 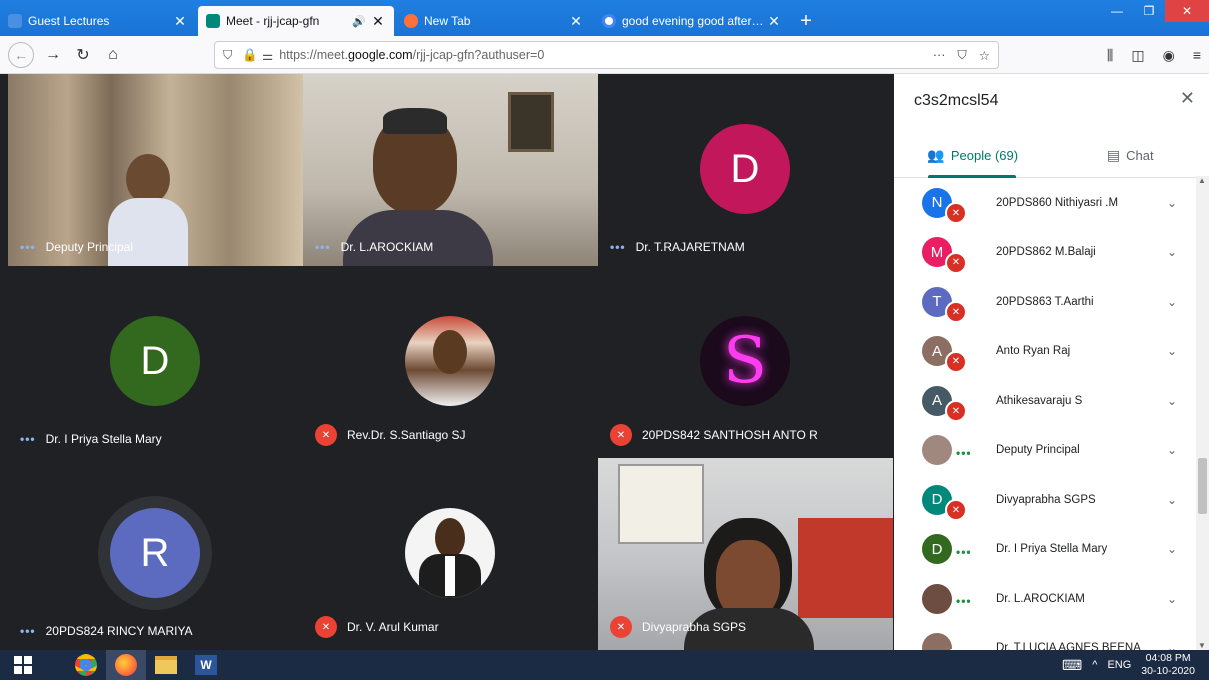 I want to click on system-tray: ⌨ ^ ENG 04:08 PM 30-10-2020, so click(x=1128, y=665).